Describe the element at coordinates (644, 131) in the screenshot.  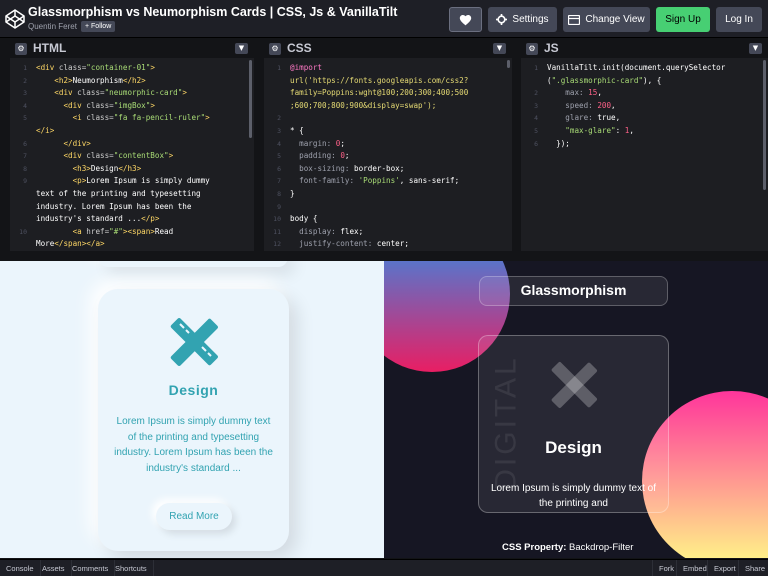
I see `js-code-line: 5 "max-glare": 1,` at that location.